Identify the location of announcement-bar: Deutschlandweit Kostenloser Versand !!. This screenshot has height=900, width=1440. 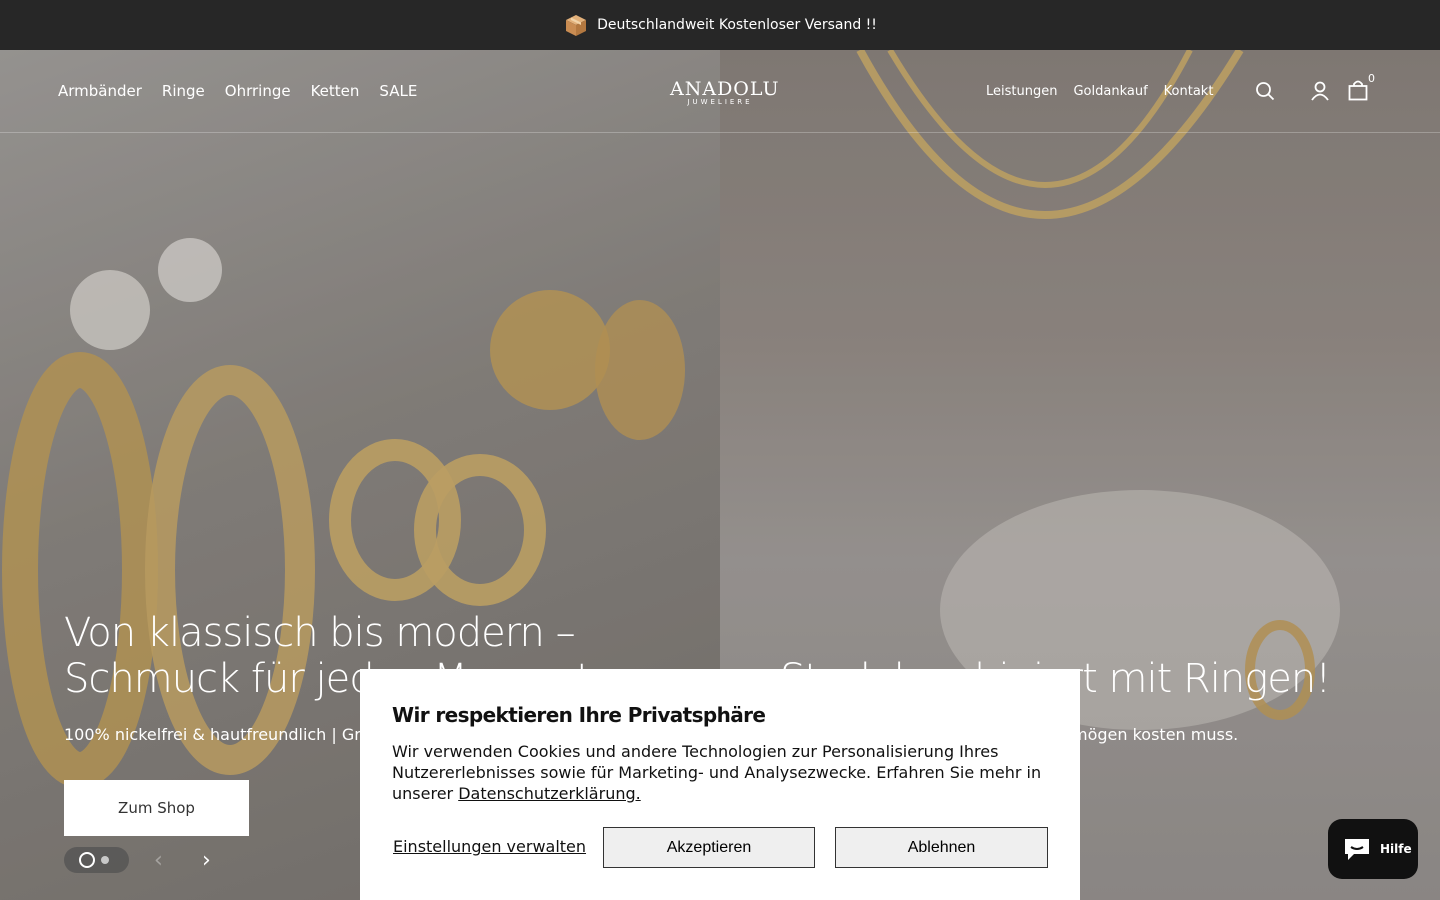
(720, 25).